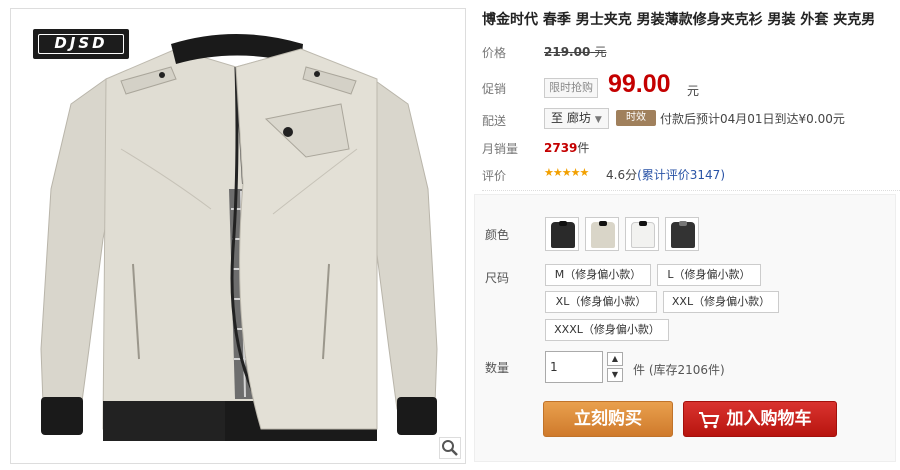  Describe the element at coordinates (497, 368) in the screenshot. I see `quantity-label: 数量` at that location.